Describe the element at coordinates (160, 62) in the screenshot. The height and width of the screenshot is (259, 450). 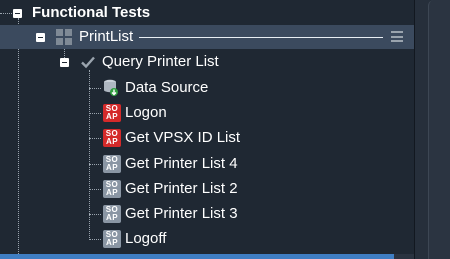
I see `tree-node-query-printer-list: Query Printer List` at that location.